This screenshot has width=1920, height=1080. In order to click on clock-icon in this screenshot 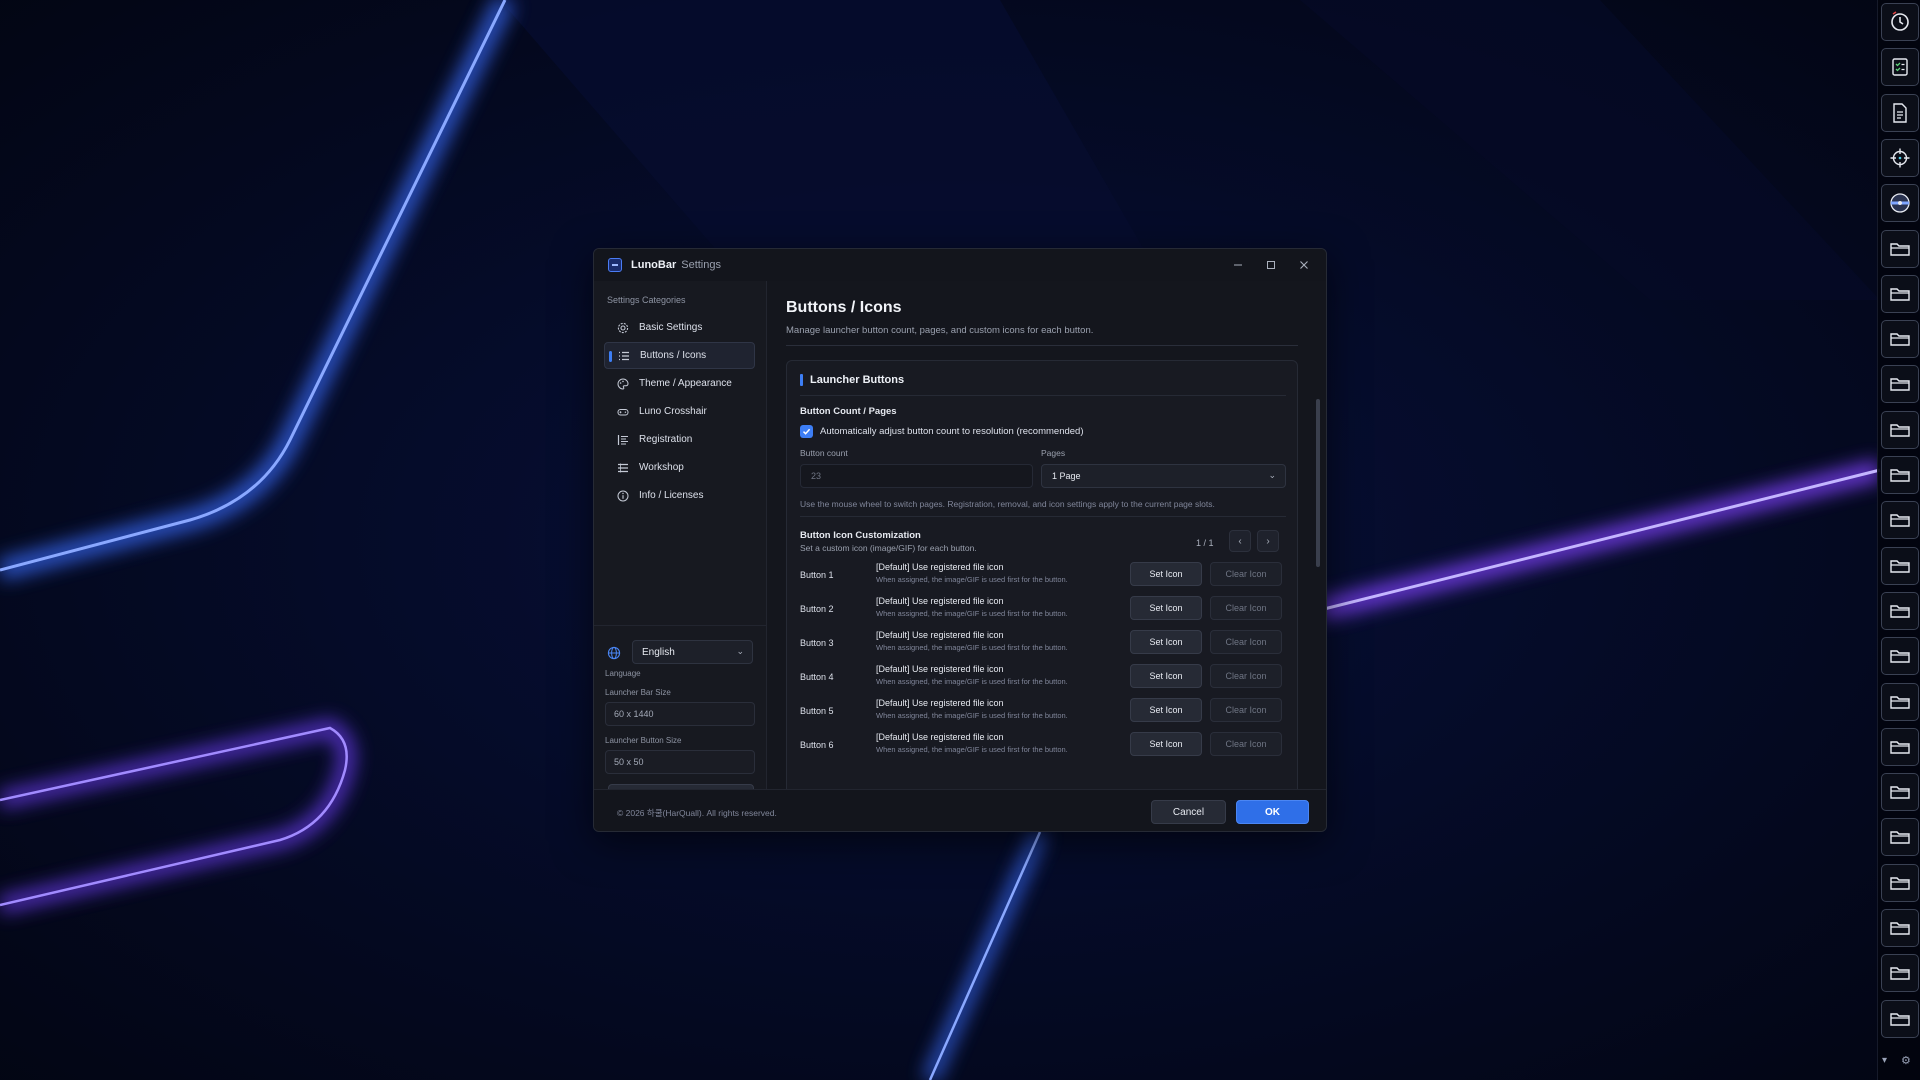, I will do `click(1900, 21)`.